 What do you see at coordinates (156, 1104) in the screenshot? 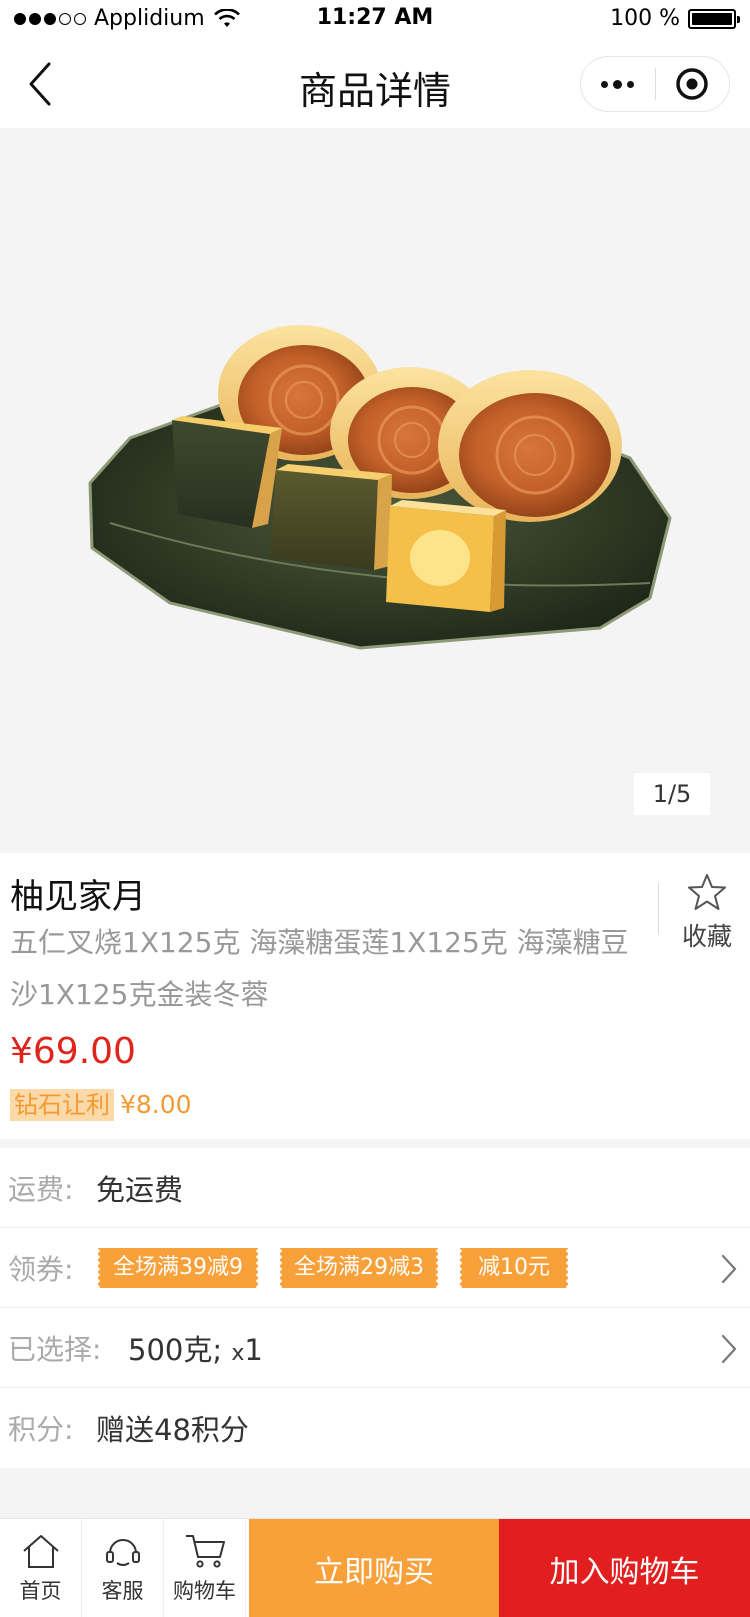
I see `member-discount-price: ¥8.00` at bounding box center [156, 1104].